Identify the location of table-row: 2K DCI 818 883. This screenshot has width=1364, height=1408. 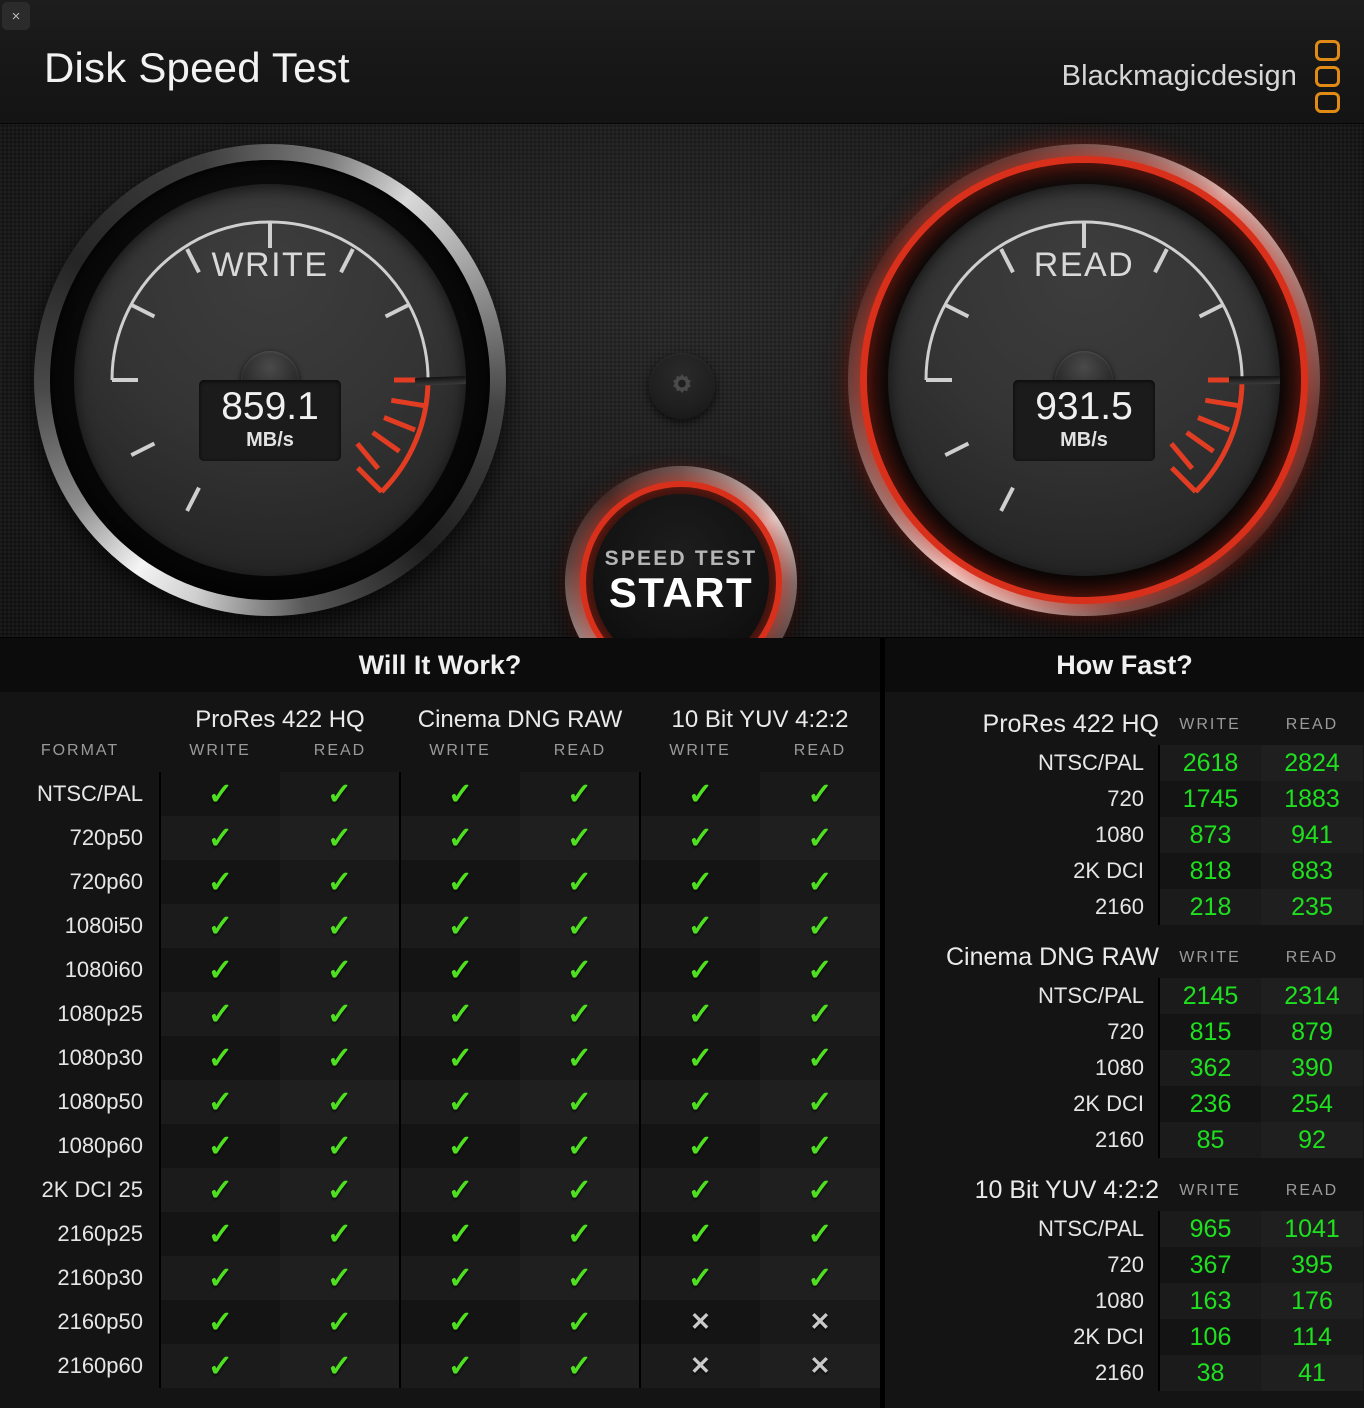
(1124, 871).